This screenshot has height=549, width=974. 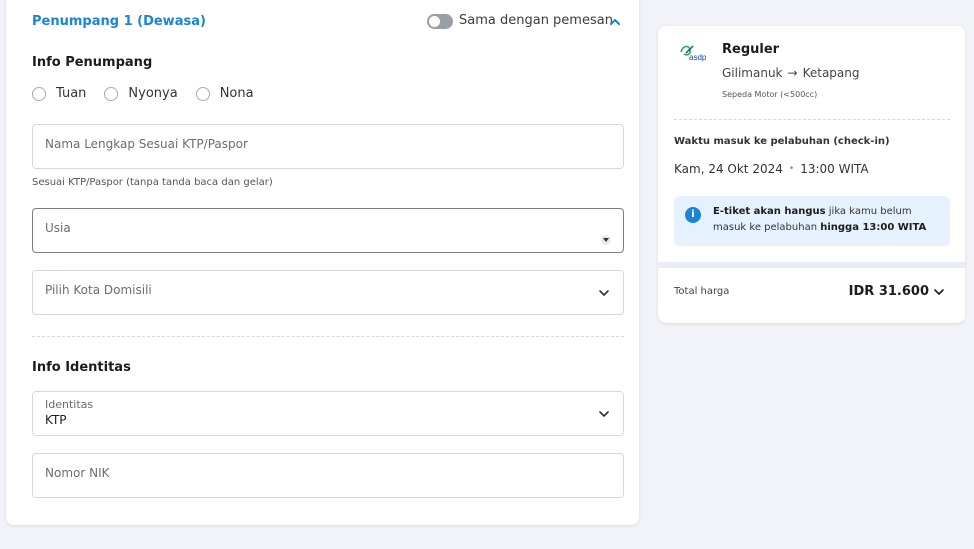 What do you see at coordinates (812, 119) in the screenshot?
I see `summary-divider` at bounding box center [812, 119].